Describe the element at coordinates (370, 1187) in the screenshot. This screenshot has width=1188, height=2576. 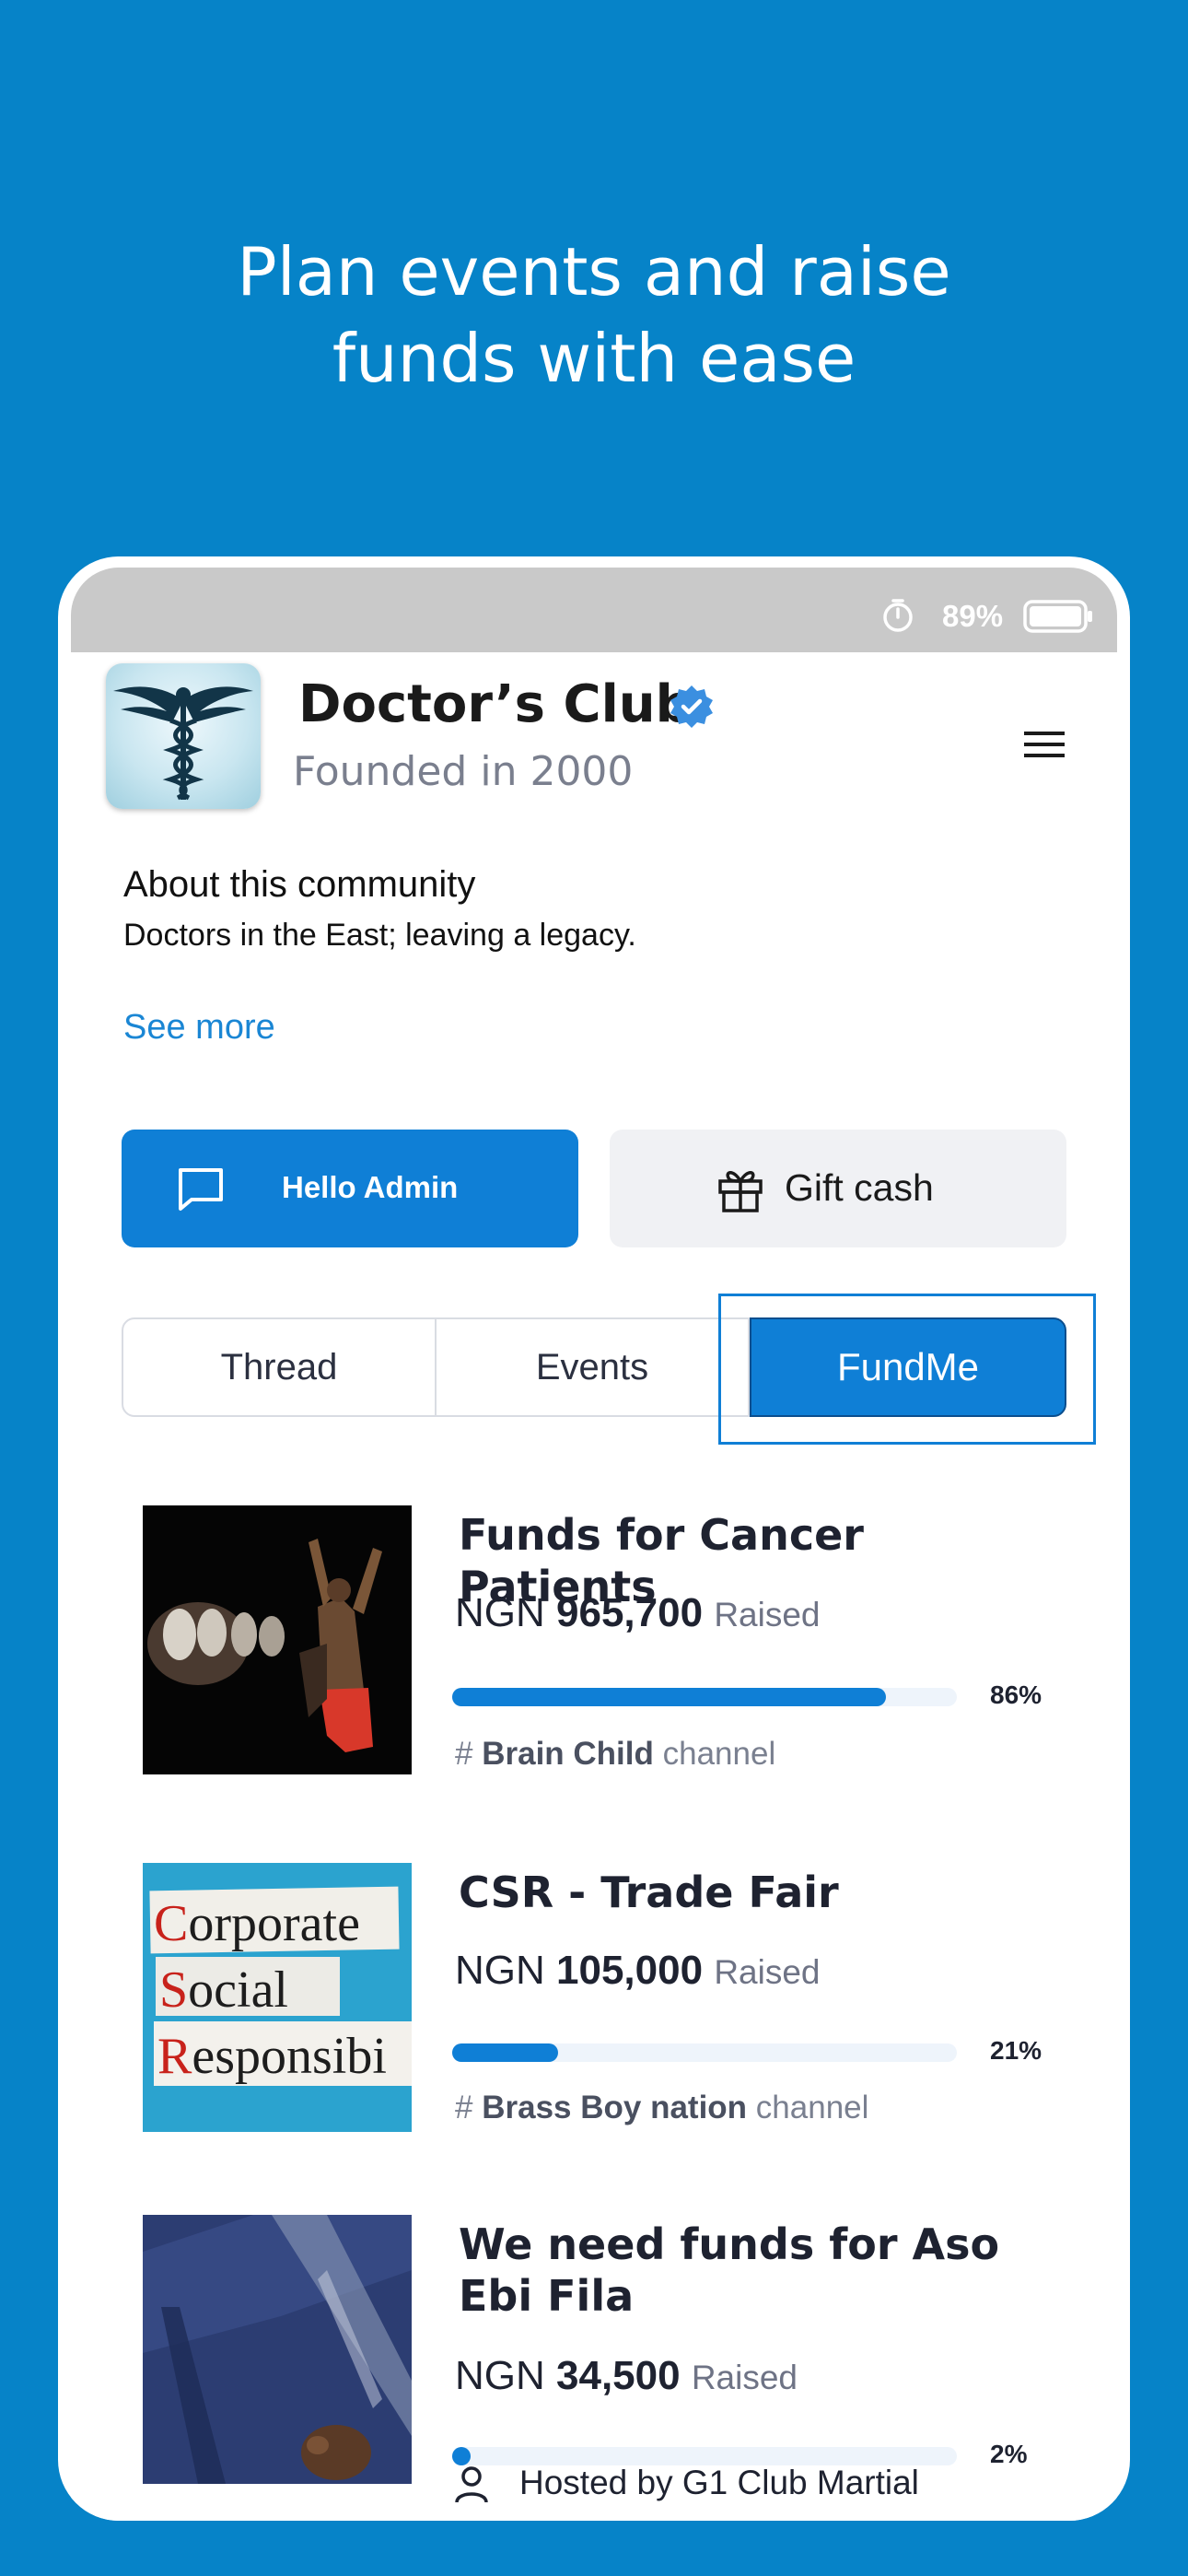
I see `hello-admin-label: Hello Admin` at that location.